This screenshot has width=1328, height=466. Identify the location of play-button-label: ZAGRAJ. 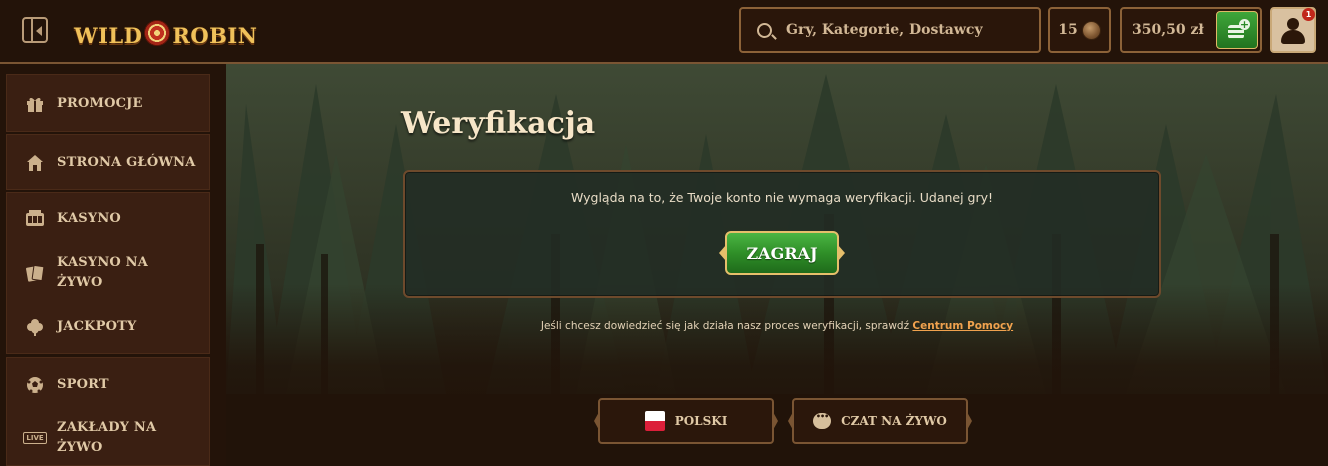
(782, 253).